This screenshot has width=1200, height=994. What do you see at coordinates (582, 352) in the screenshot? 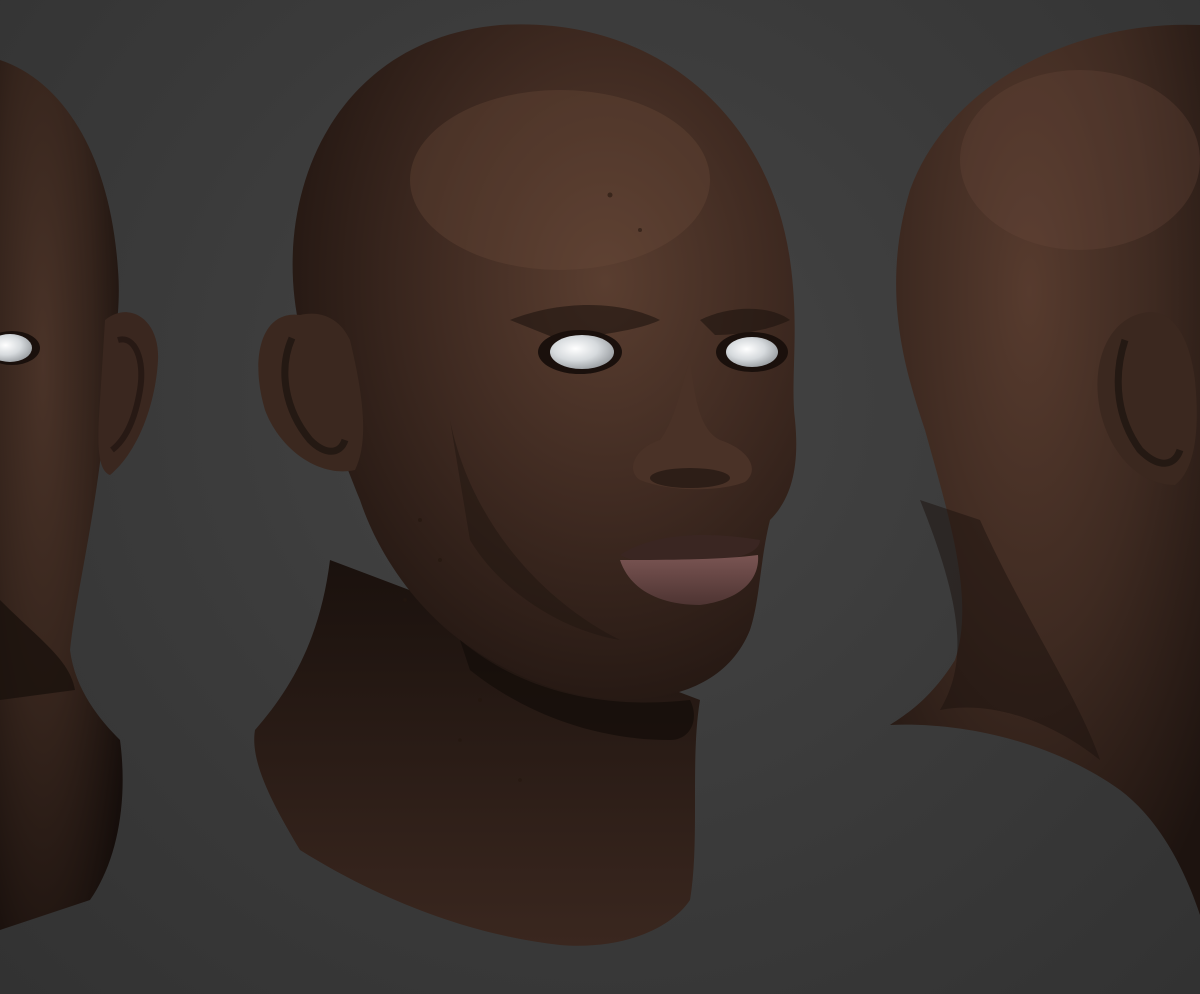
I see `eye-left-center` at bounding box center [582, 352].